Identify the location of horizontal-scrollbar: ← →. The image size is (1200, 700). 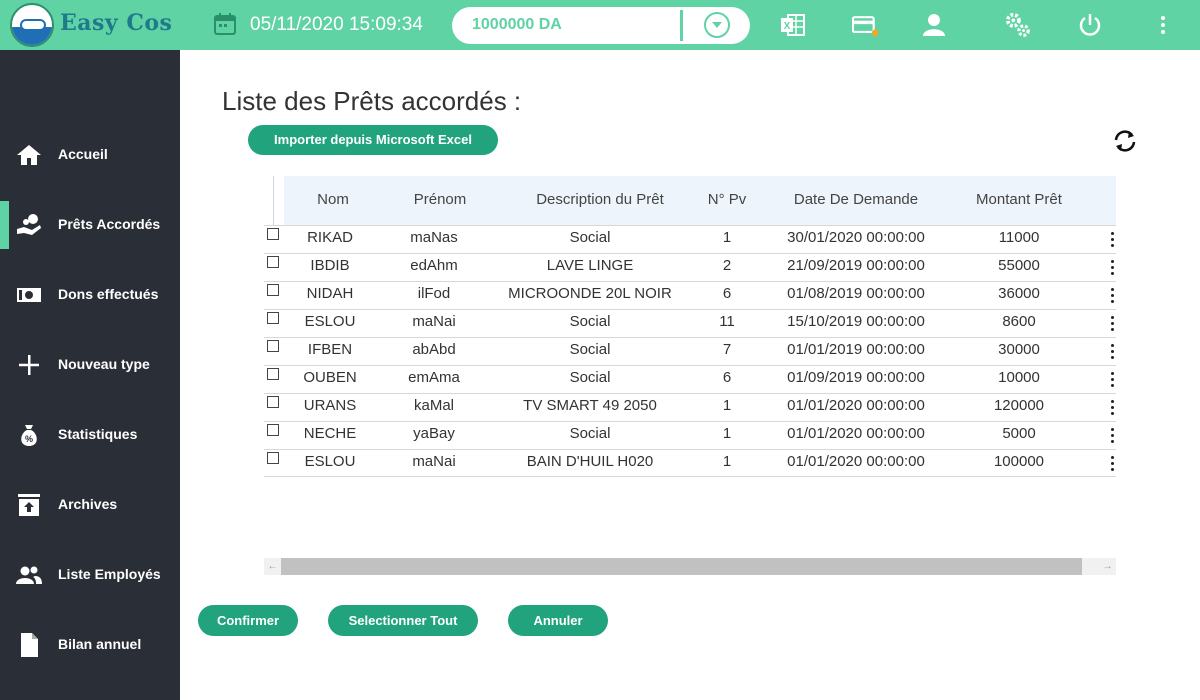
(690, 566).